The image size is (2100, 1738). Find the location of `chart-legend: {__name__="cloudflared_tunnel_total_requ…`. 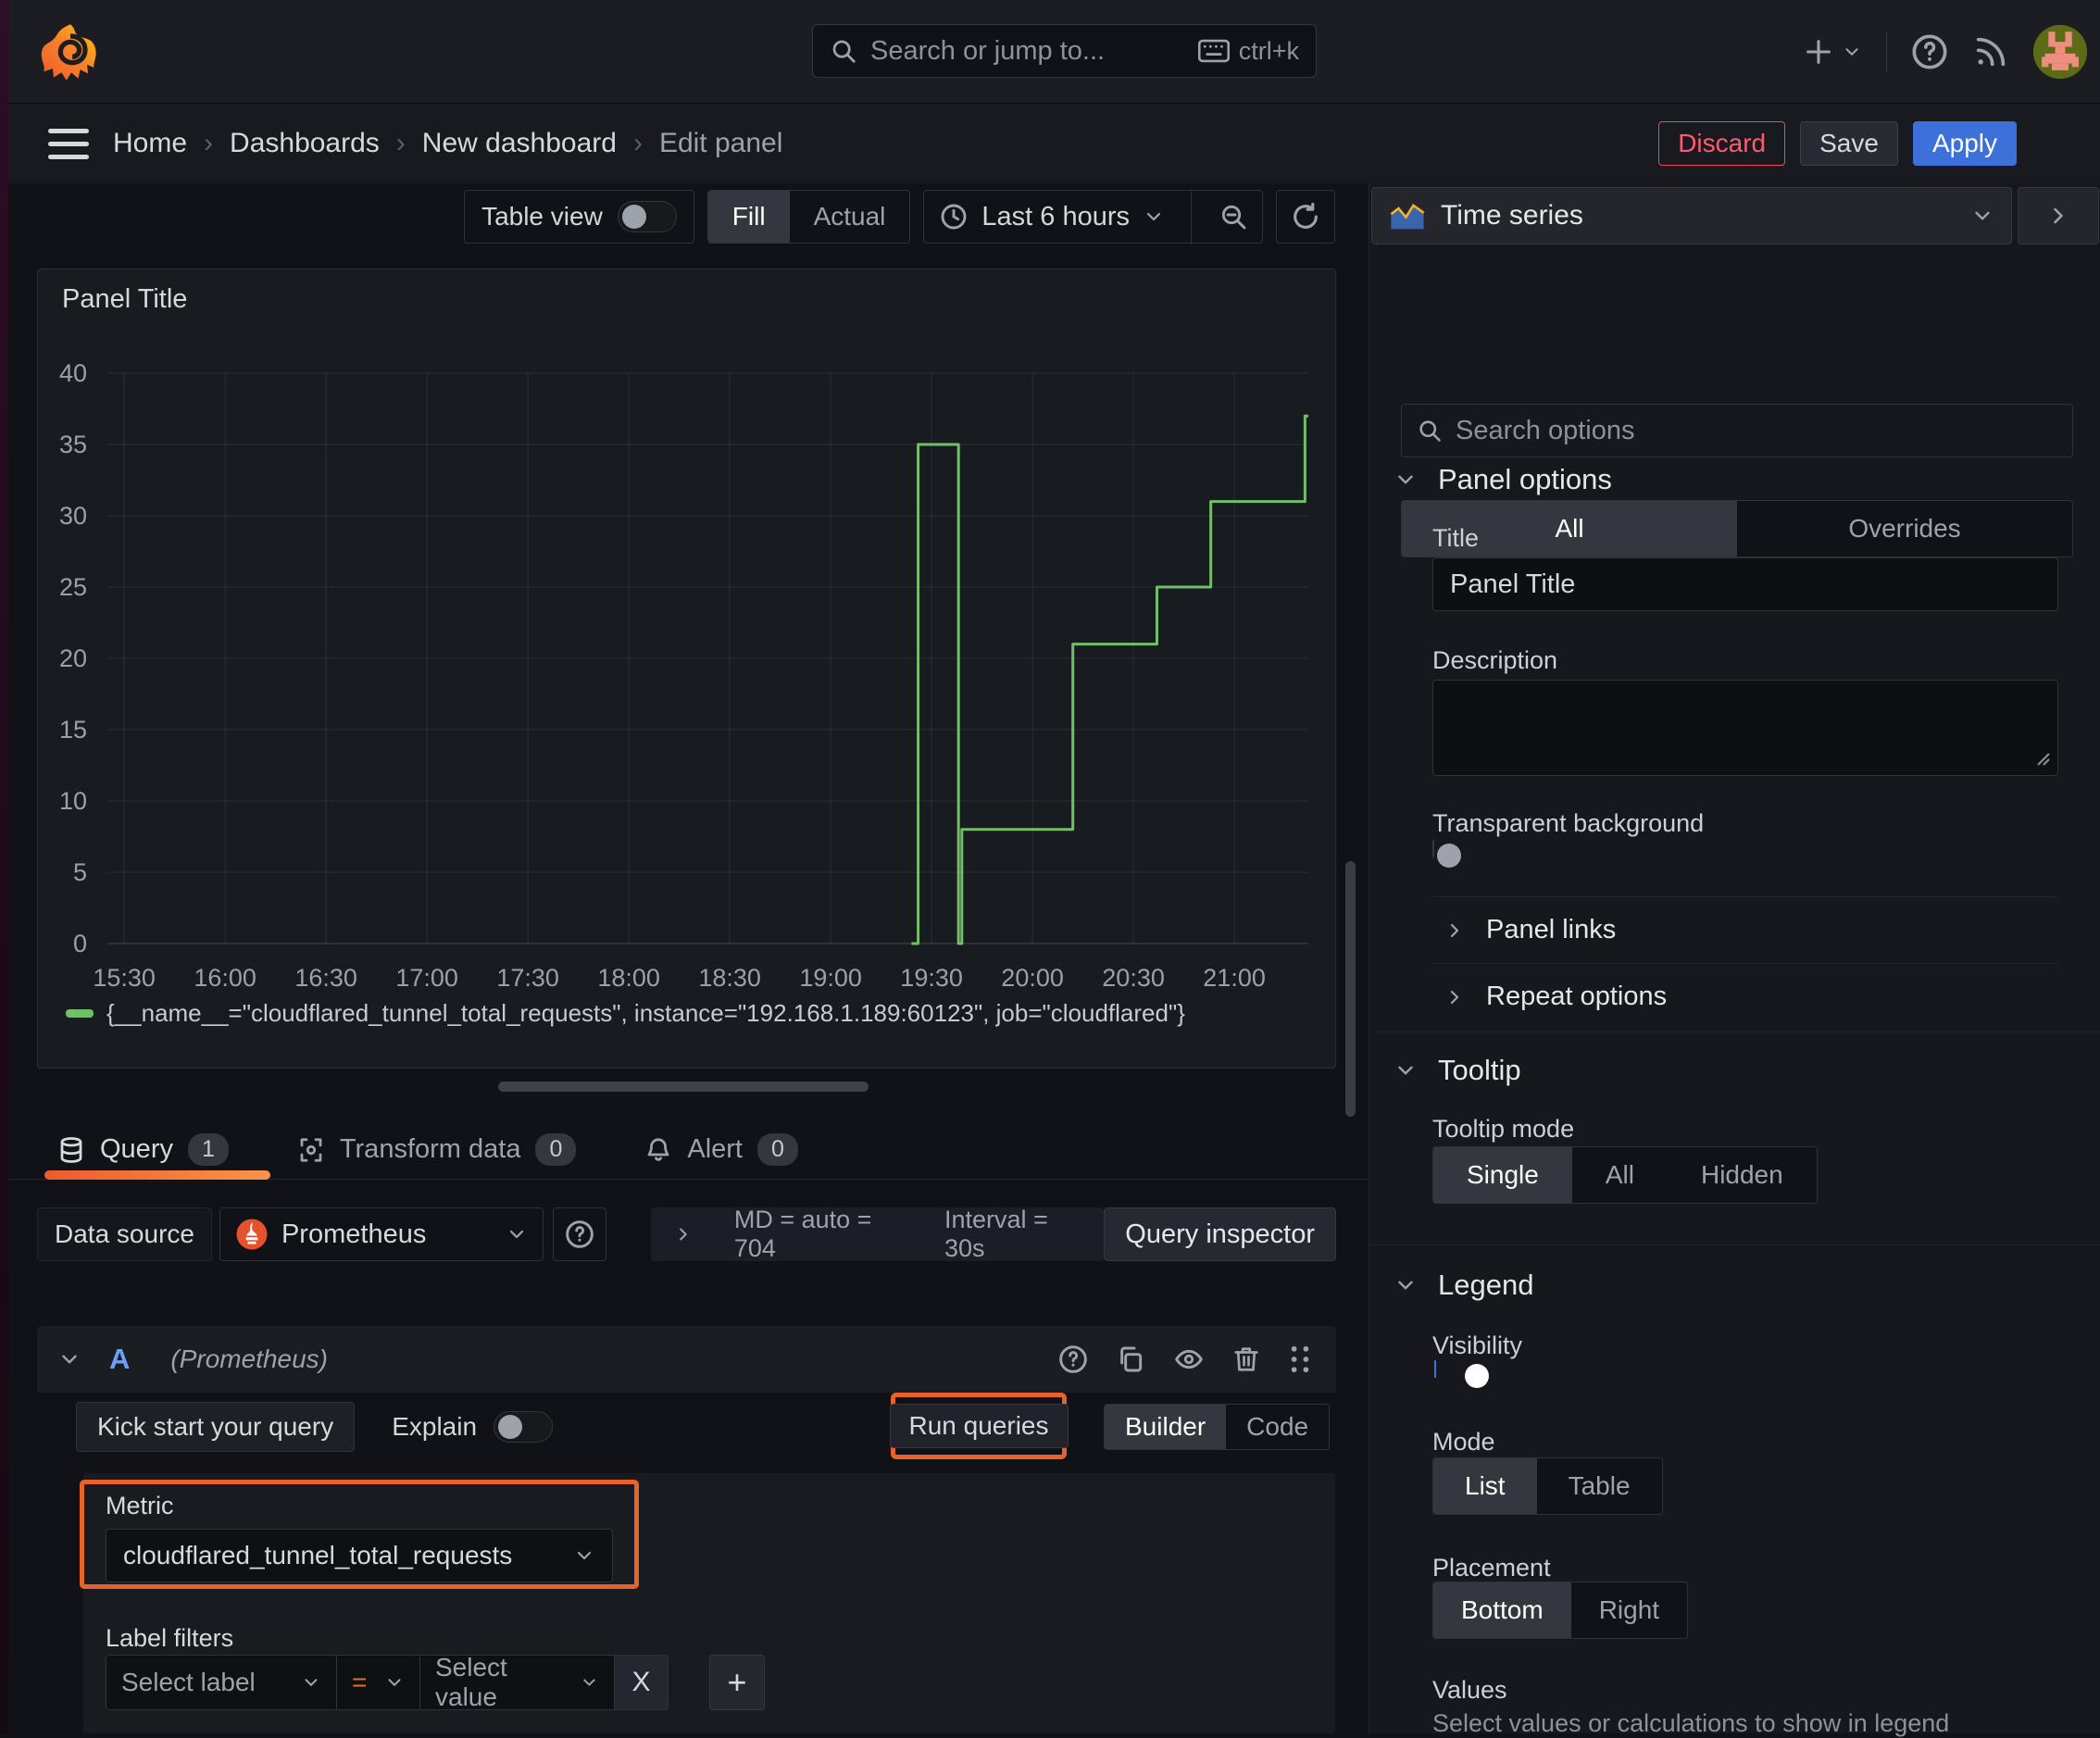

chart-legend: {__name__="cloudflared_tunnel_total_requ… is located at coordinates (626, 1013).